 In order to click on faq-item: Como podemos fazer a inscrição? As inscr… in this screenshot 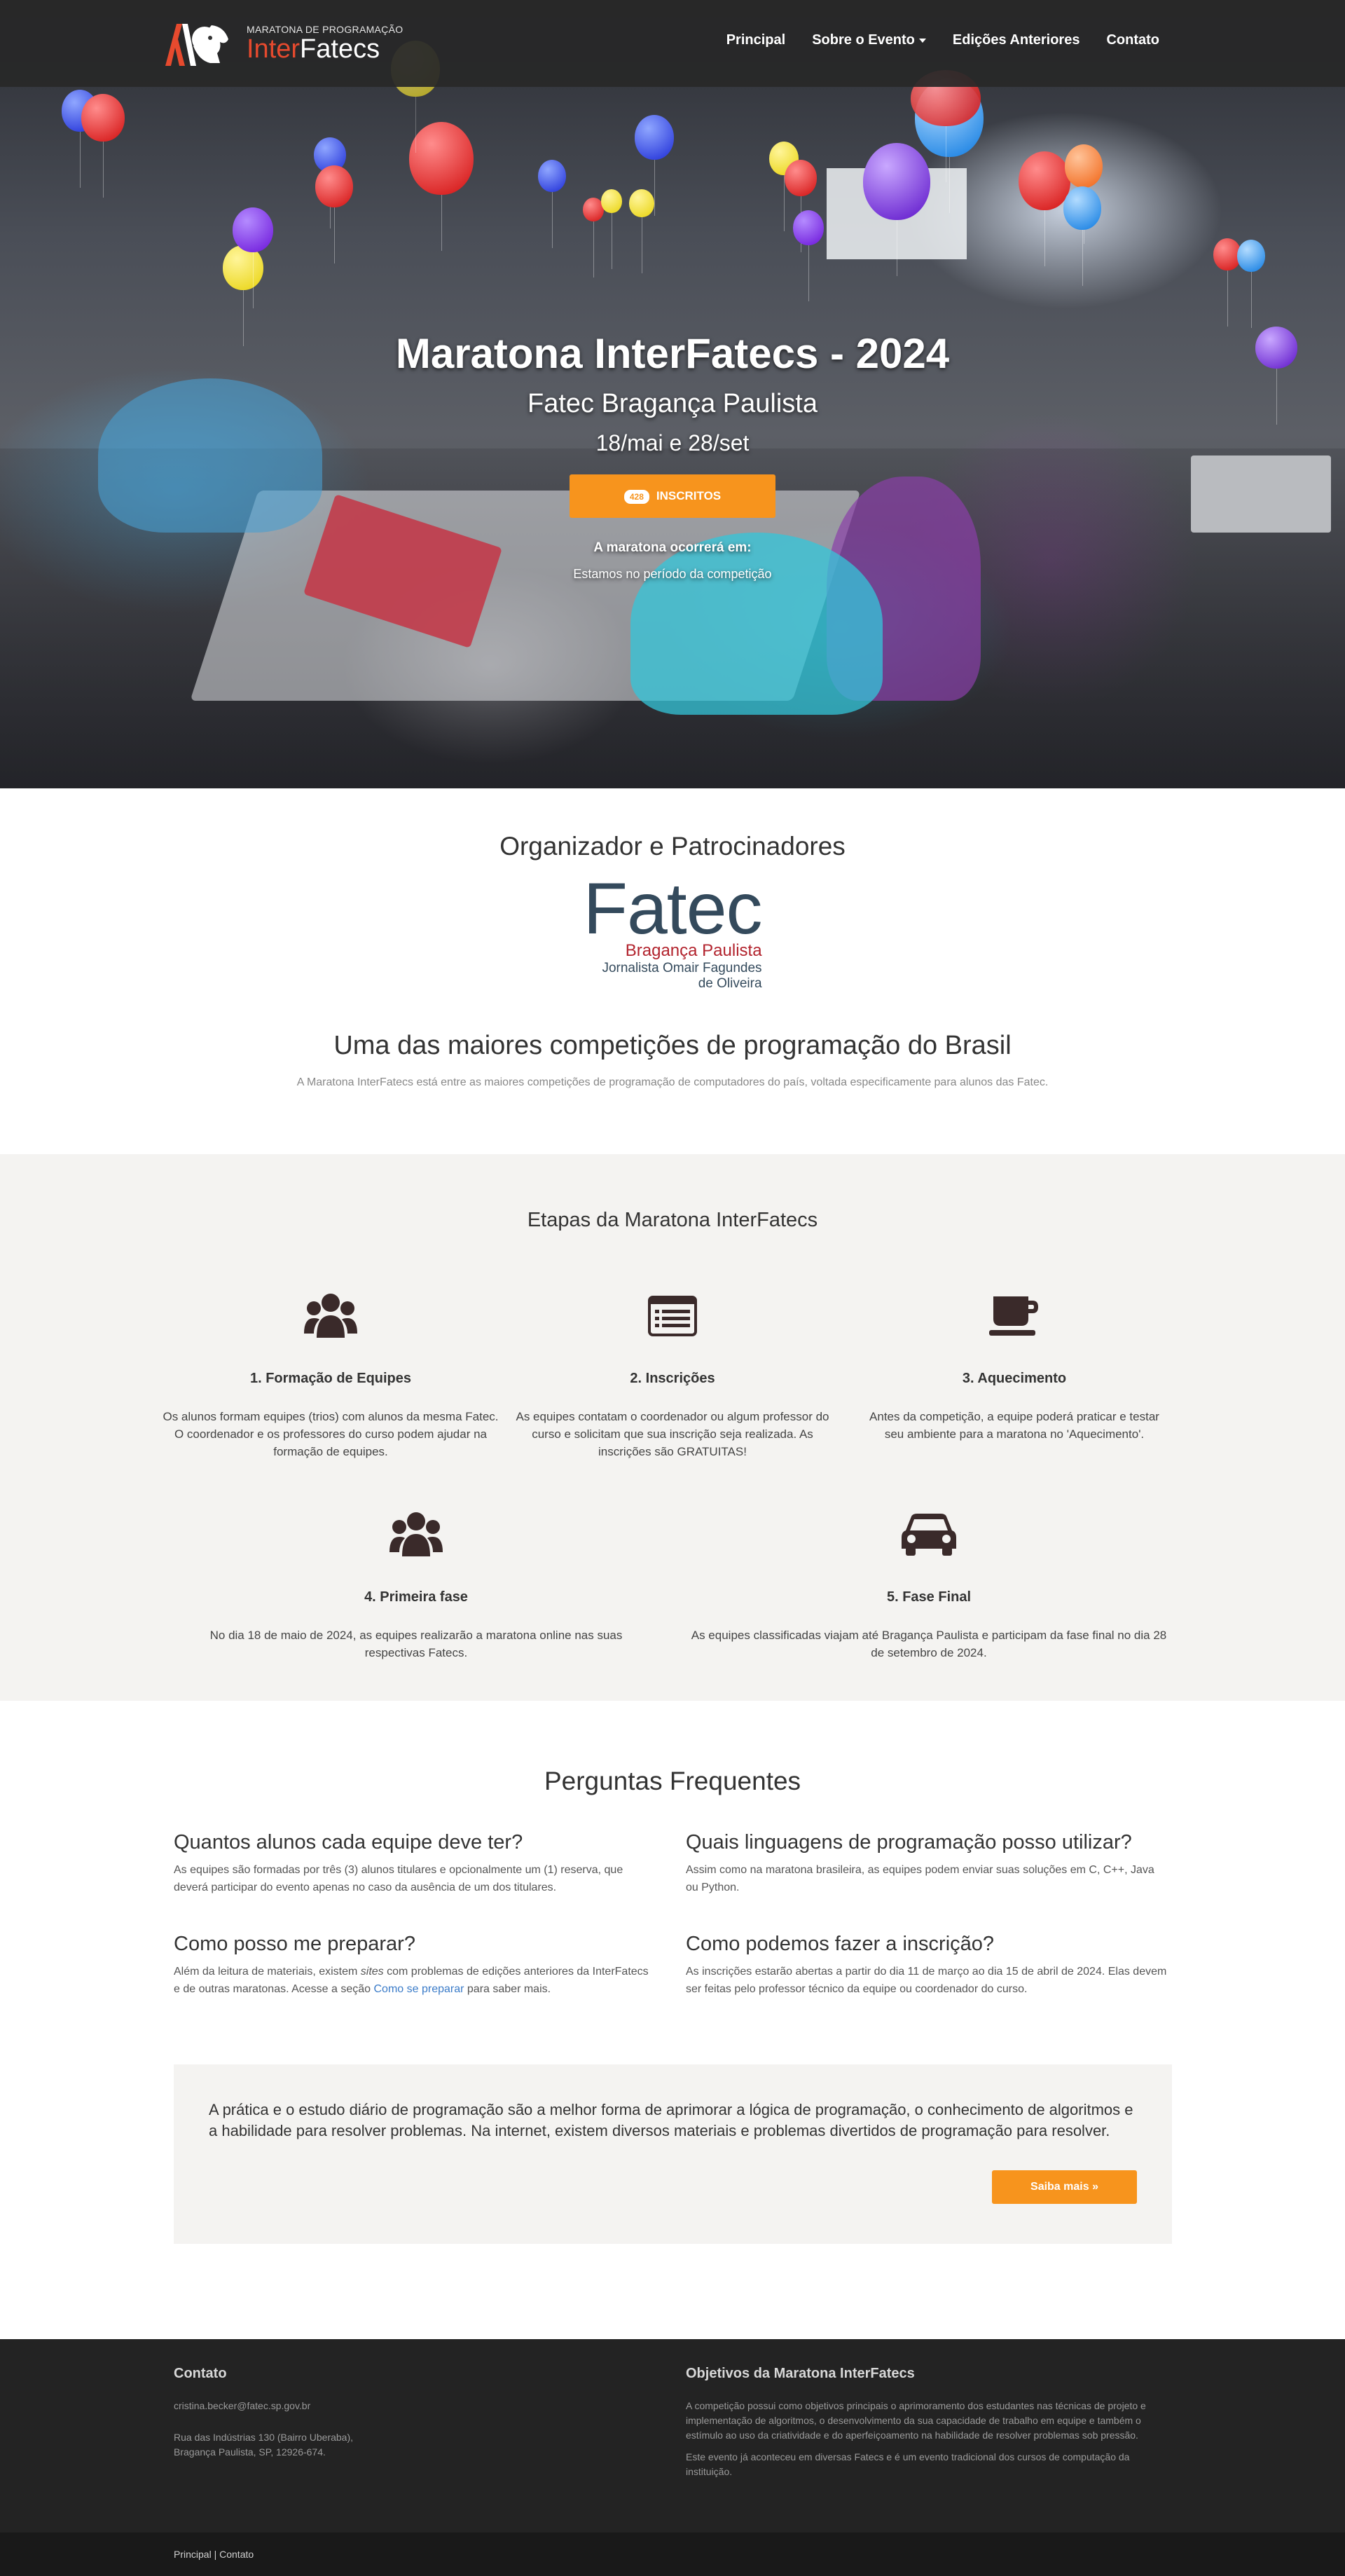, I will do `click(927, 1965)`.